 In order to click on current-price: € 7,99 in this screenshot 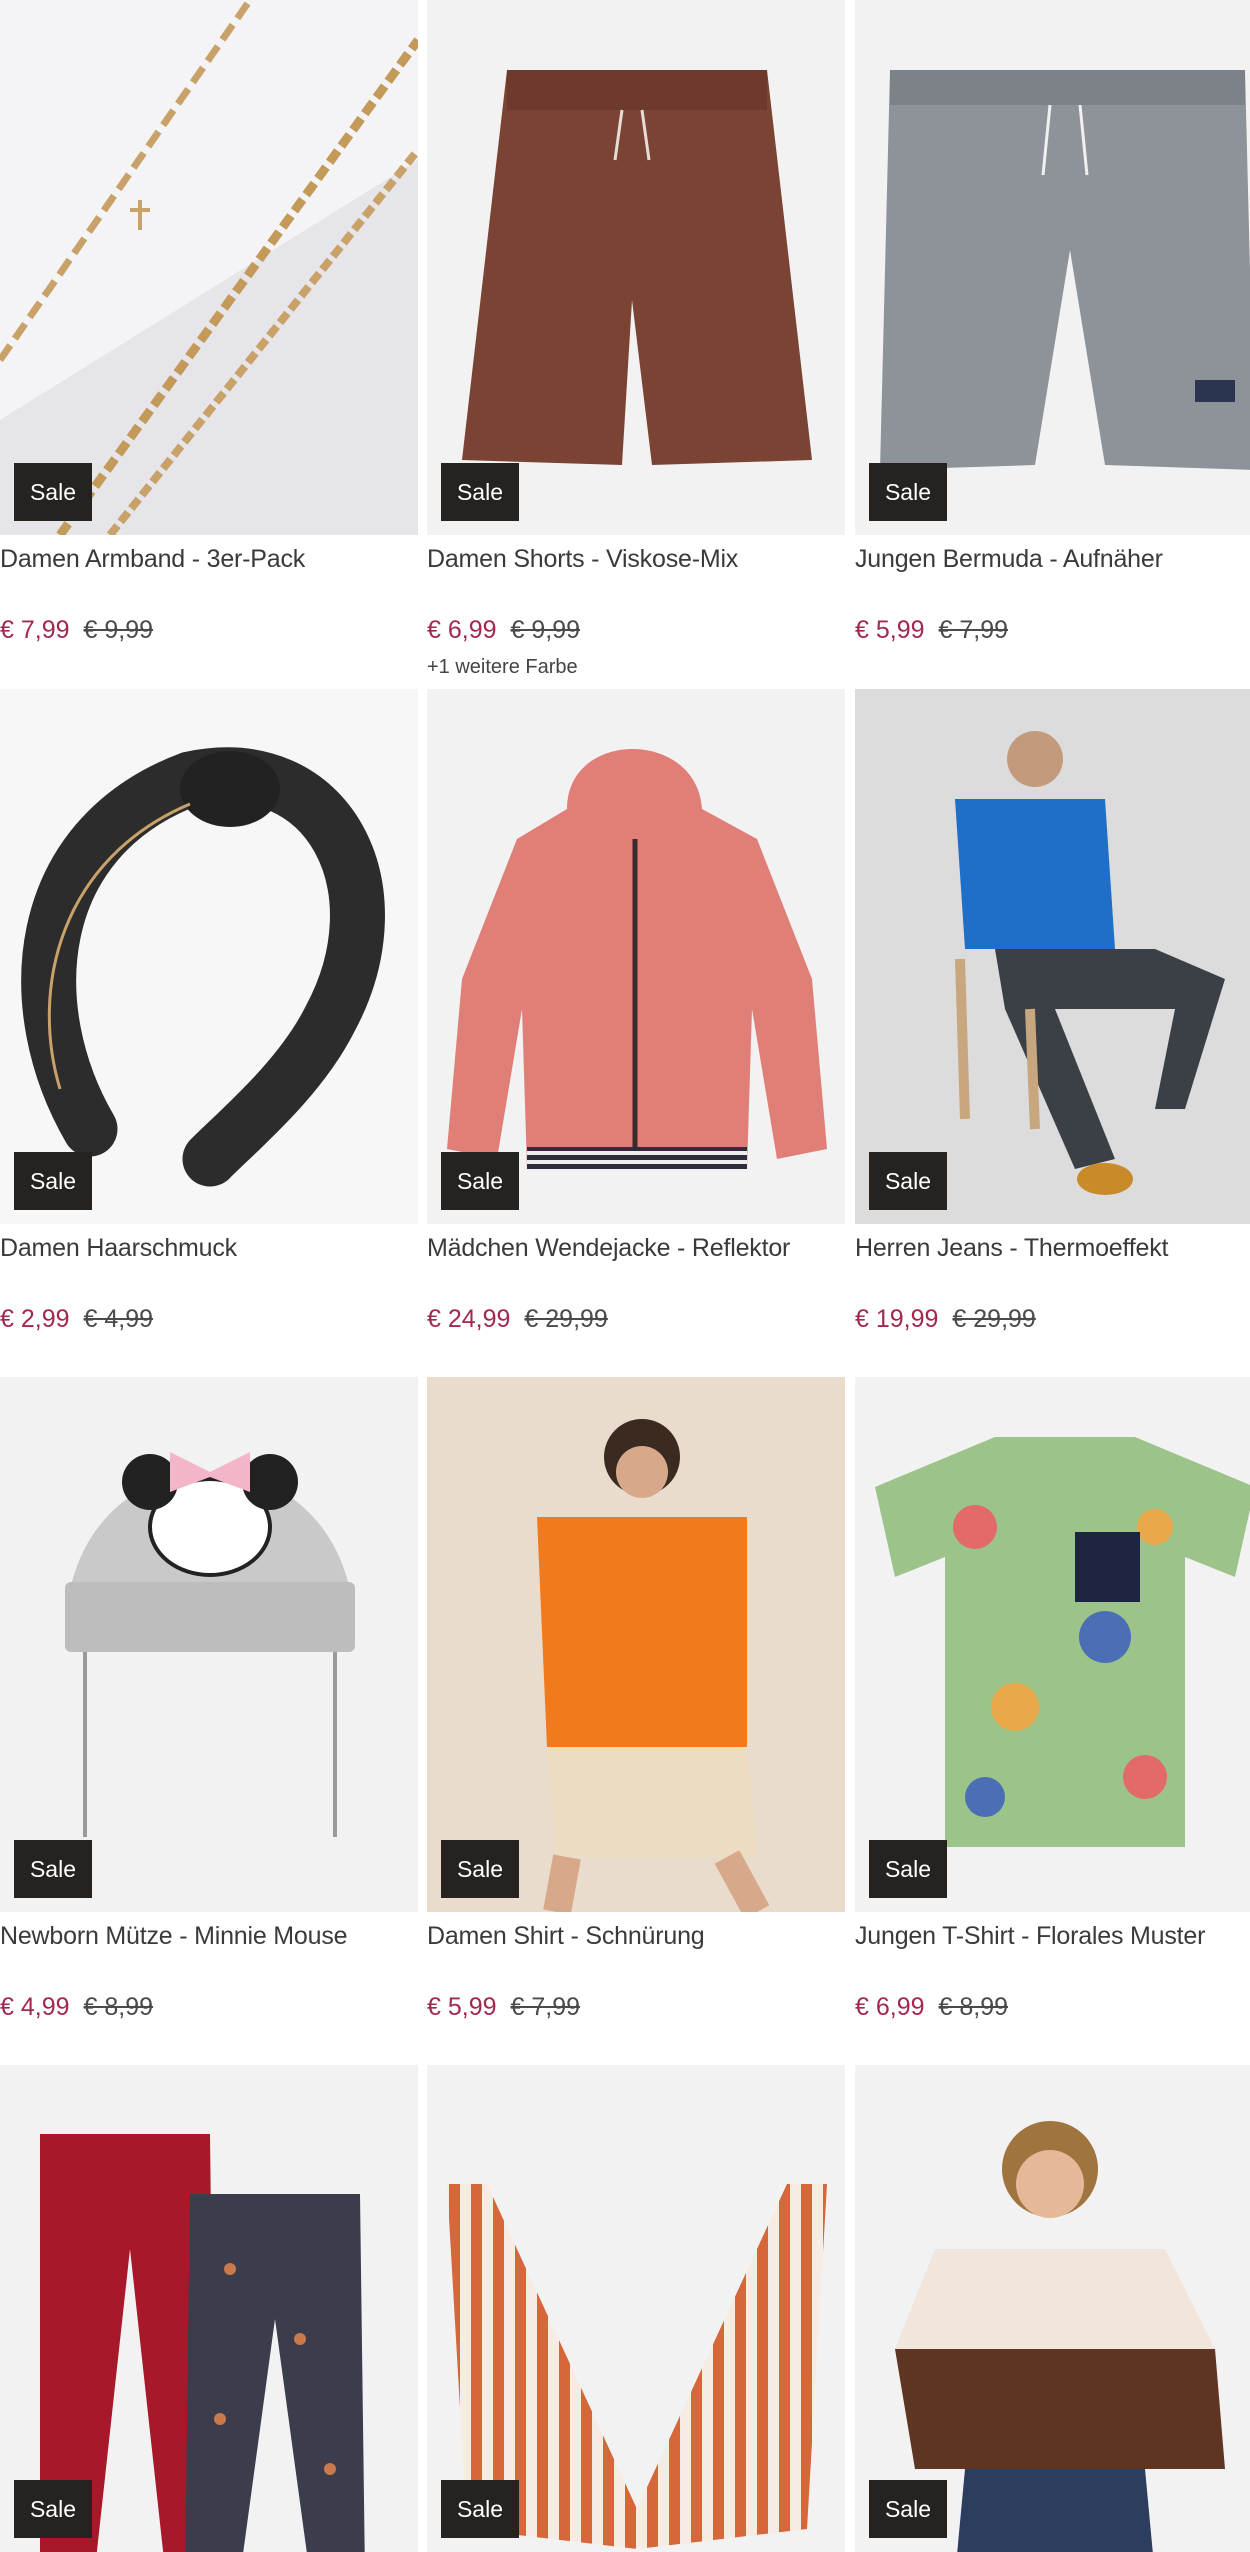, I will do `click(35, 630)`.